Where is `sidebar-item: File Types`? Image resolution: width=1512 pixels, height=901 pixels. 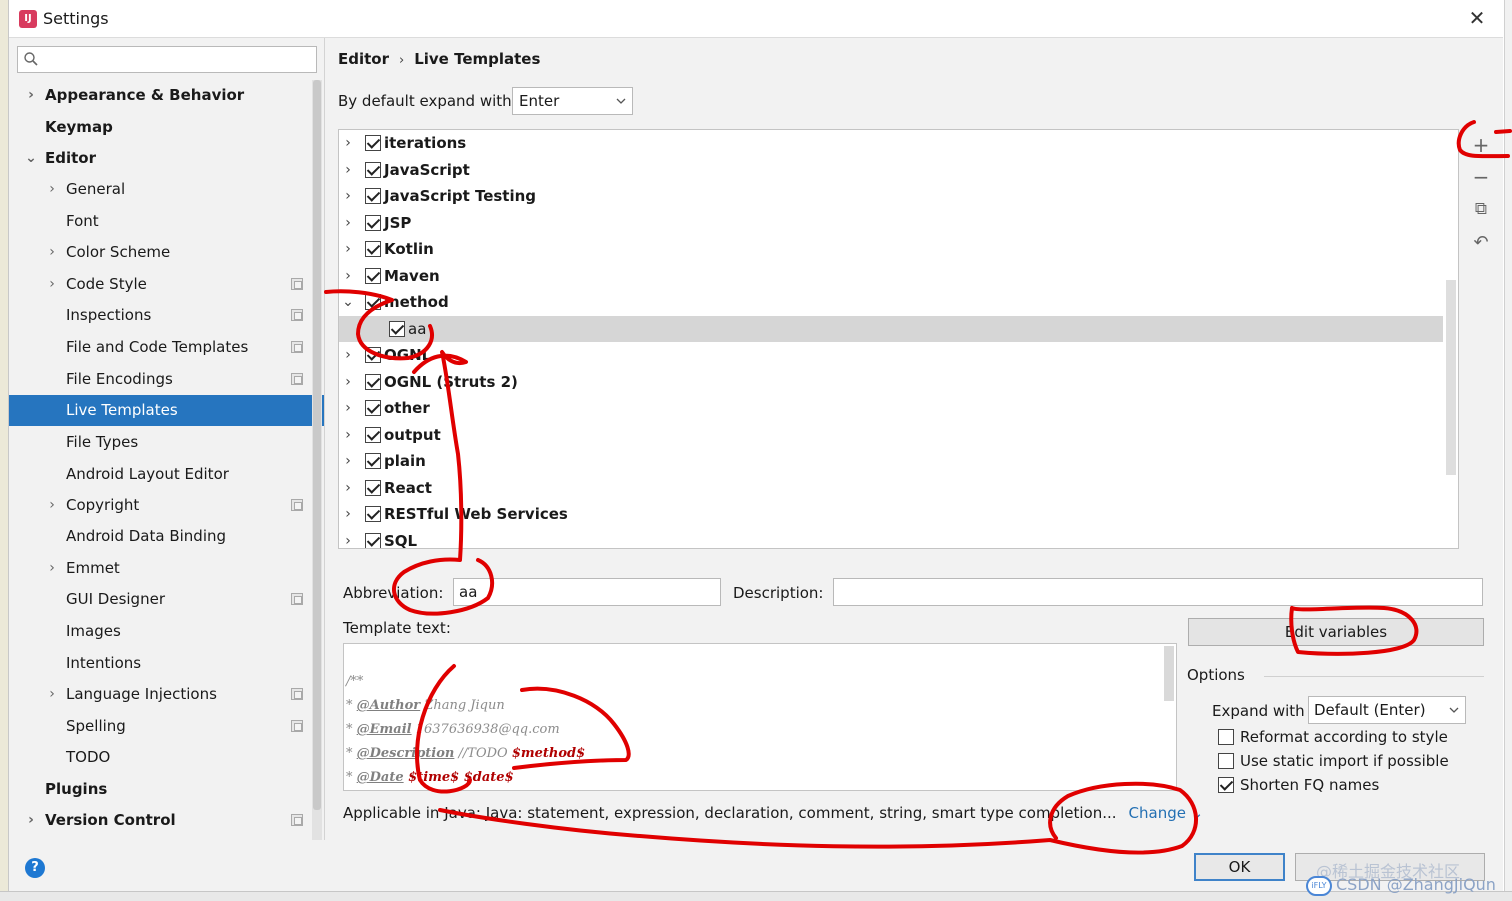
sidebar-item: File Types is located at coordinates (160, 442).